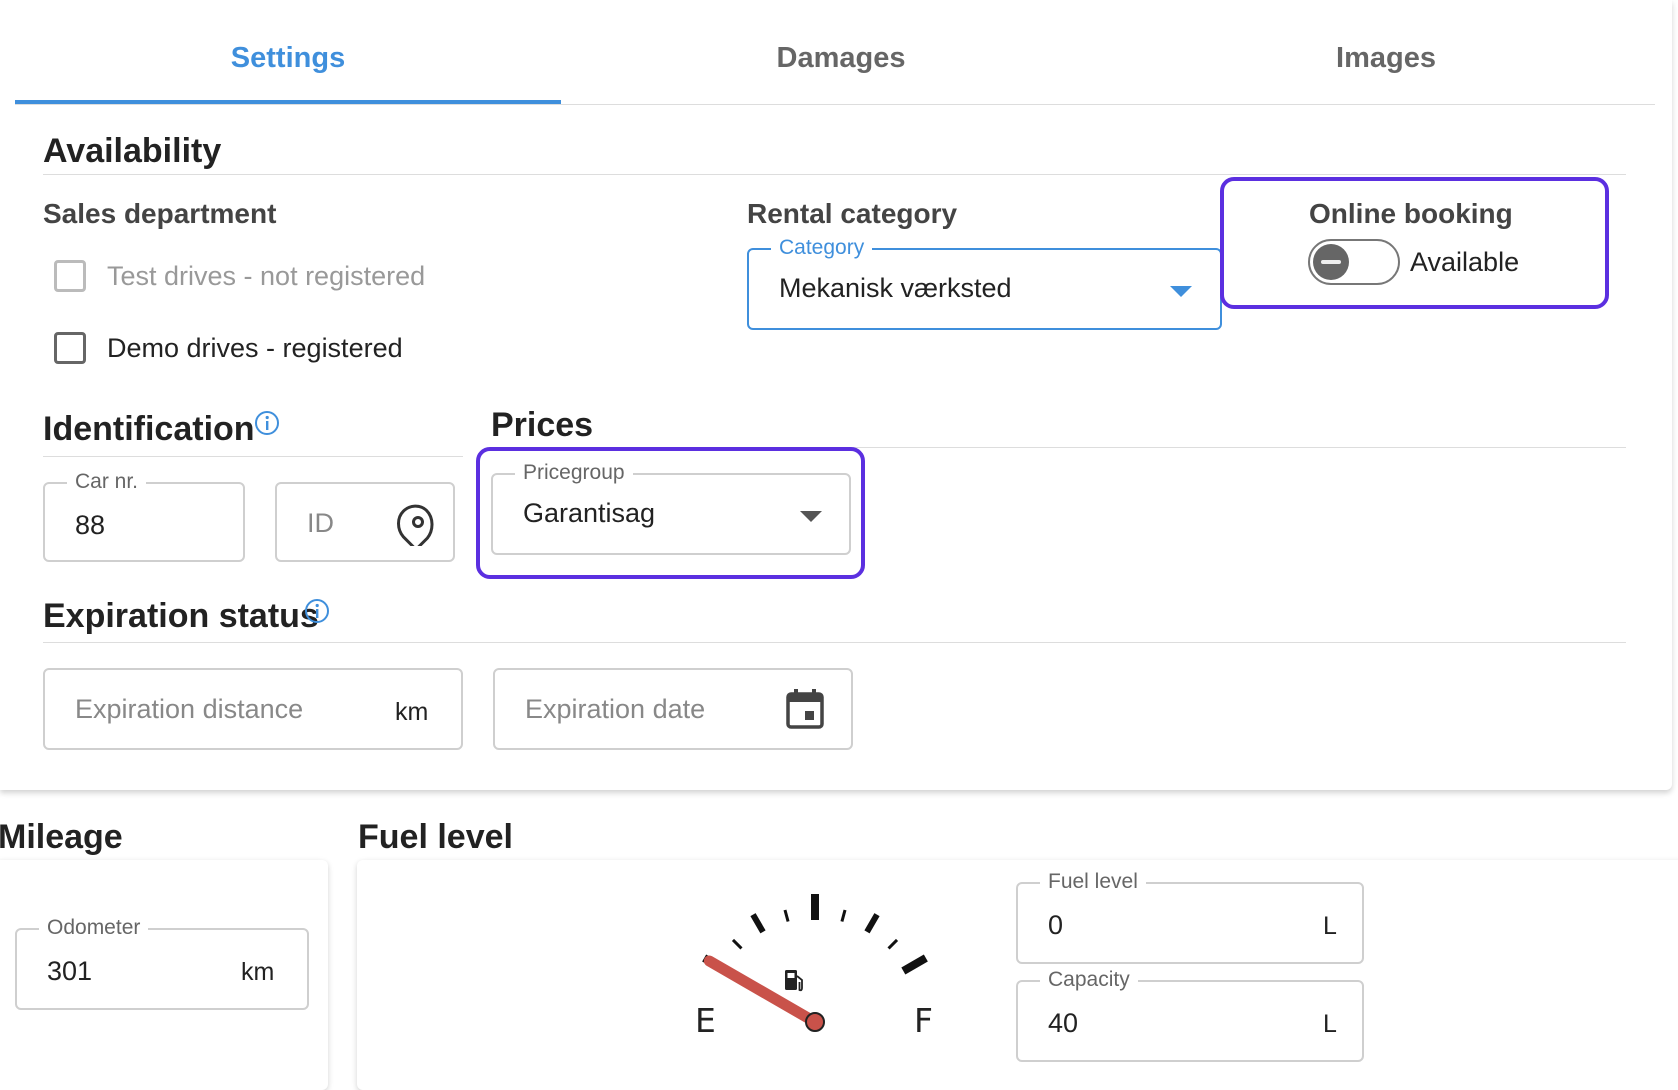 This screenshot has width=1678, height=1090. What do you see at coordinates (923, 1020) in the screenshot?
I see `gauge-full-label: F` at bounding box center [923, 1020].